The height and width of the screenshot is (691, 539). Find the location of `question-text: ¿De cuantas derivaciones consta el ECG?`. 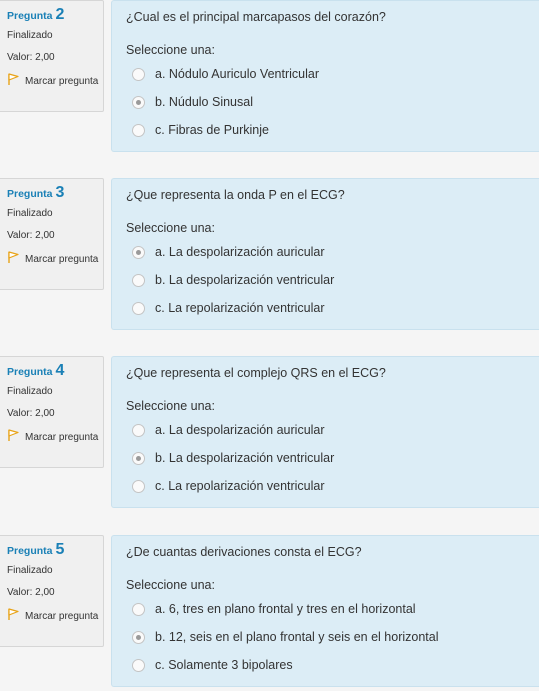

question-text: ¿De cuantas derivaciones consta el ECG? is located at coordinates (244, 552).